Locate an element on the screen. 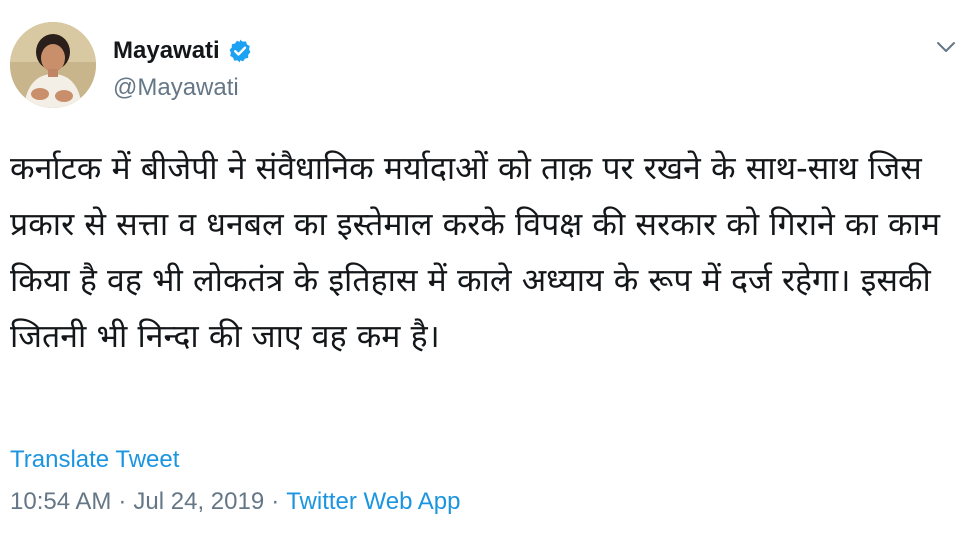 Image resolution: width=970 pixels, height=545 pixels. chevron-down-icon is located at coordinates (946, 47).